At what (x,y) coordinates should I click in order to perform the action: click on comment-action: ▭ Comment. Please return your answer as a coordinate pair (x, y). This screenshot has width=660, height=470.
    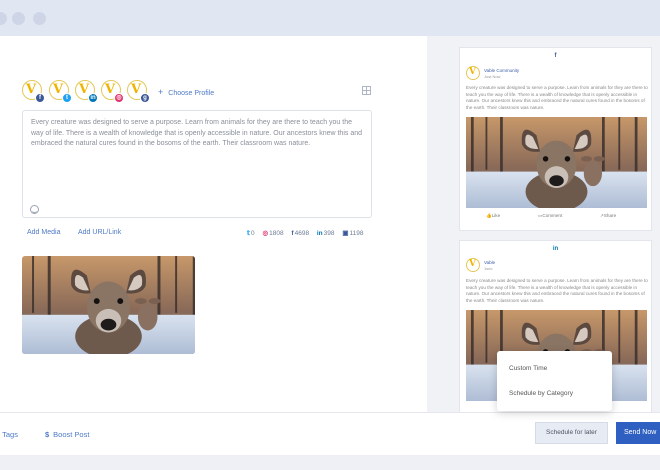
    Looking at the image, I should click on (550, 215).